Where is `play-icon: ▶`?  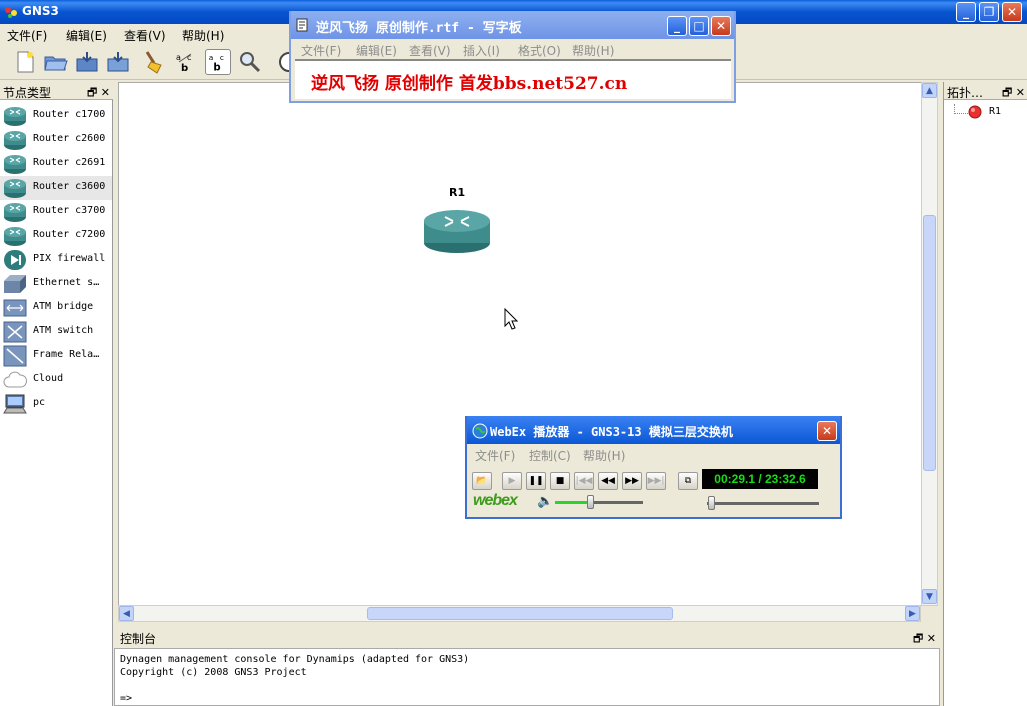
play-icon: ▶ is located at coordinates (512, 481).